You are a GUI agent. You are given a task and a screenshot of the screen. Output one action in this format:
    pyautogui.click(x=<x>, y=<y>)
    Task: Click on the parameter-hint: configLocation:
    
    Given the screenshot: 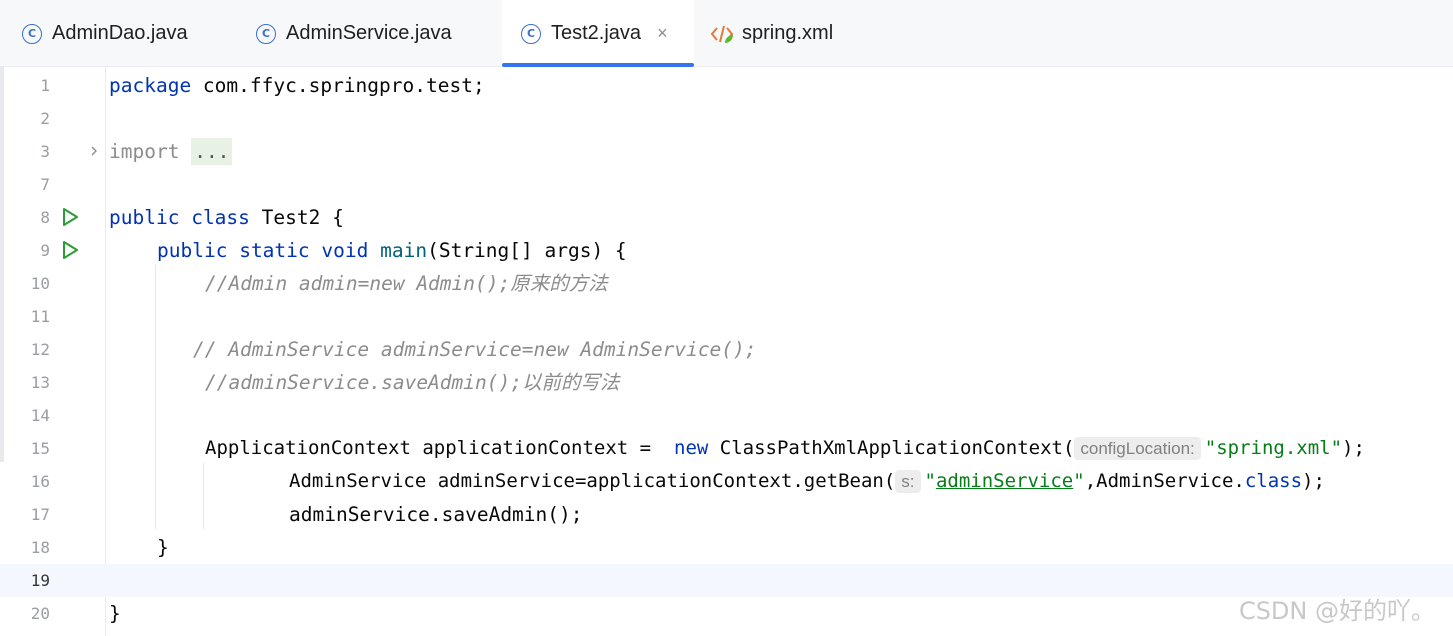 What is the action you would take?
    pyautogui.click(x=1137, y=448)
    